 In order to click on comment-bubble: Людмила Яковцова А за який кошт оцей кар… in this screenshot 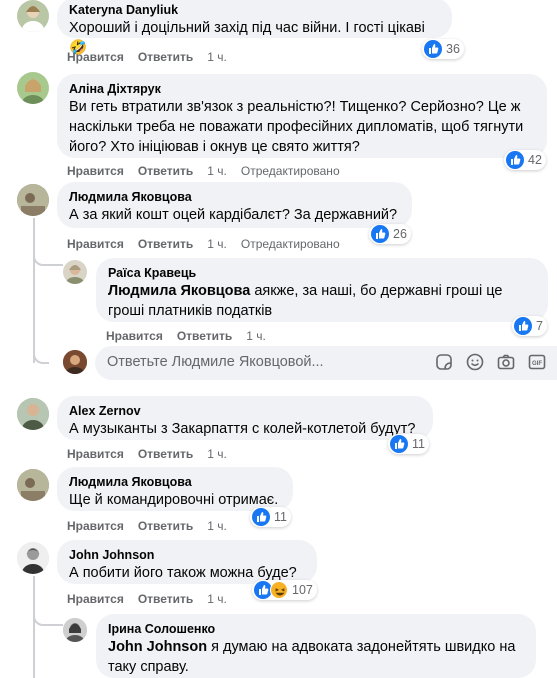, I will do `click(234, 205)`.